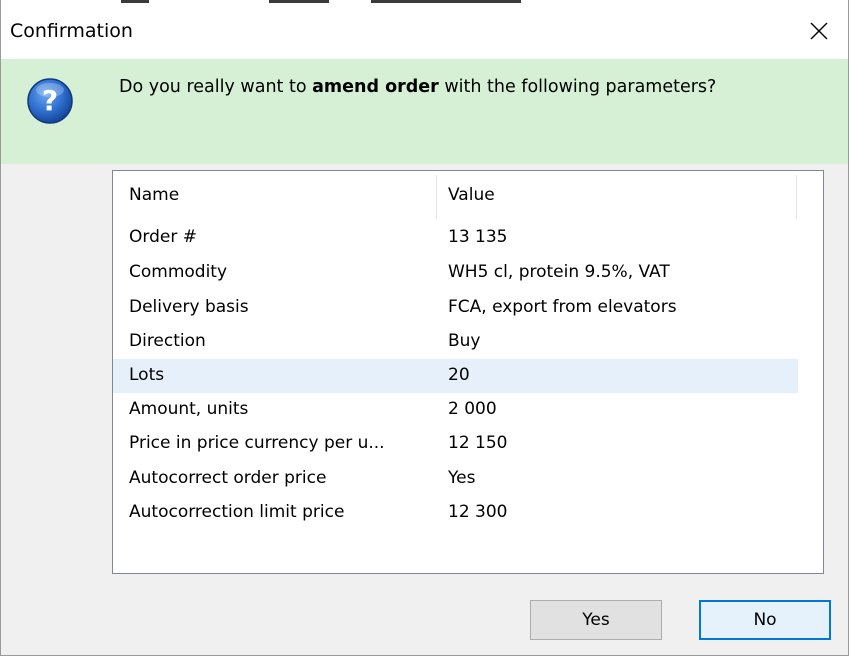 This screenshot has width=849, height=657. Describe the element at coordinates (237, 512) in the screenshot. I see `row-name: Autocorrection limit price` at that location.